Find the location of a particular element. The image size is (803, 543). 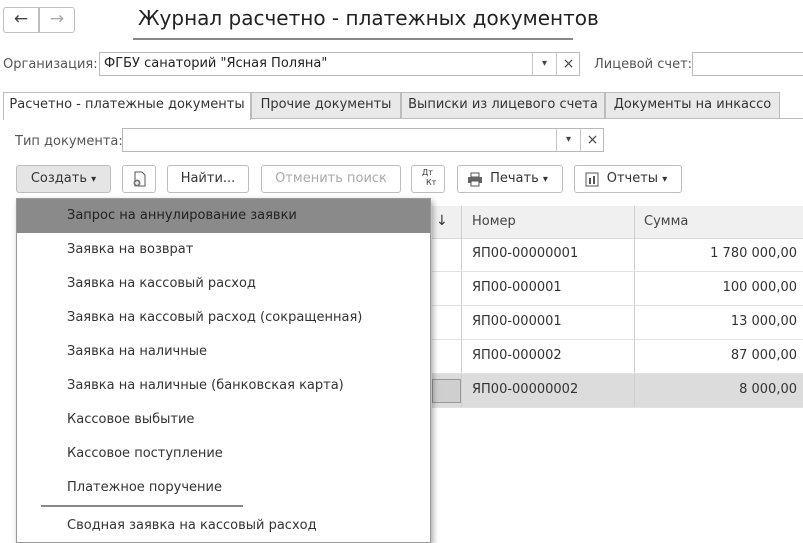

printer-icon is located at coordinates (475, 179).